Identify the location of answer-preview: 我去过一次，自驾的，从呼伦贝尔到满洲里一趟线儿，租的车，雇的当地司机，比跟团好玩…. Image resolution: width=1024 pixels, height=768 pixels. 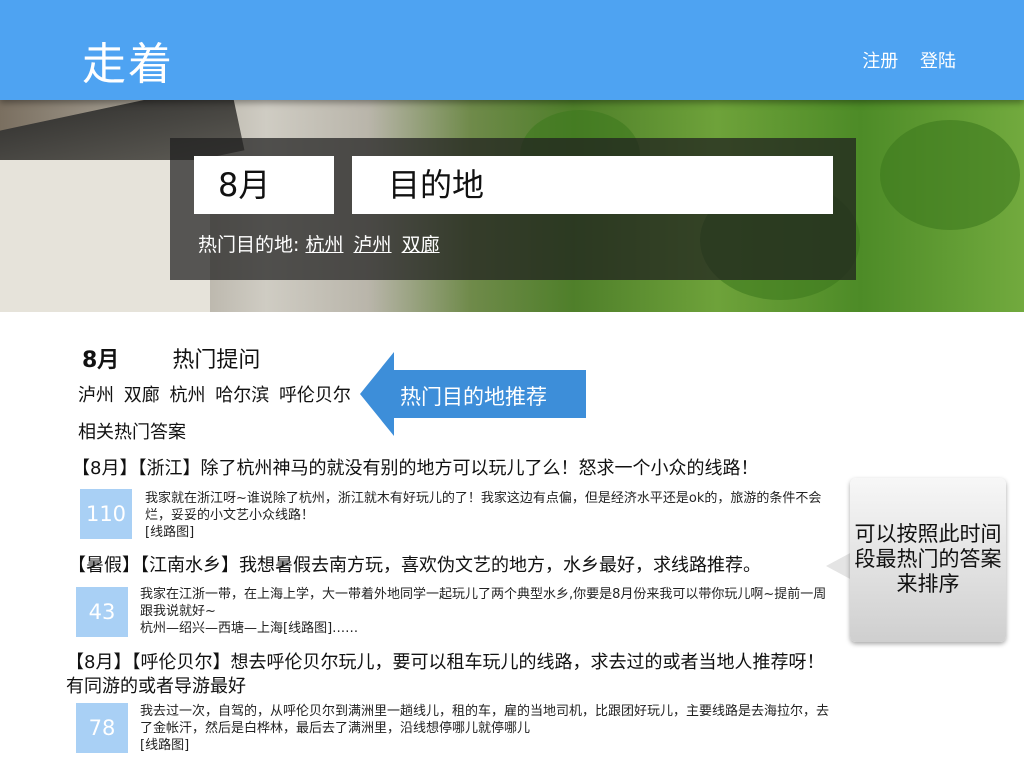
(487, 728).